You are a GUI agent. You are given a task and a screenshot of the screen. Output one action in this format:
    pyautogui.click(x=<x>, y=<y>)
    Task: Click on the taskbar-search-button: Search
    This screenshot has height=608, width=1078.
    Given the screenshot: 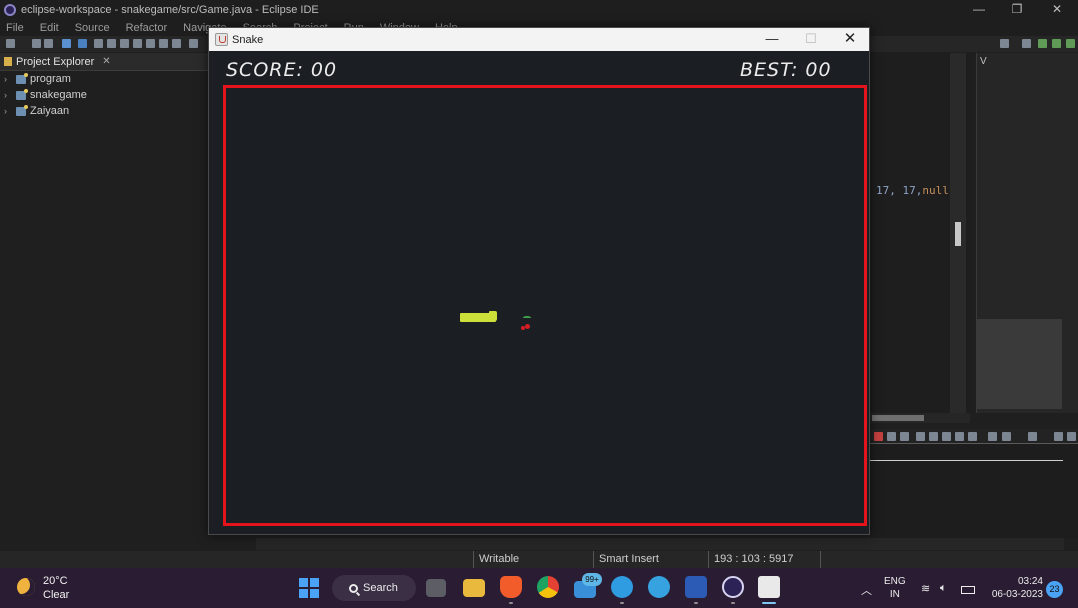 What is the action you would take?
    pyautogui.click(x=374, y=588)
    